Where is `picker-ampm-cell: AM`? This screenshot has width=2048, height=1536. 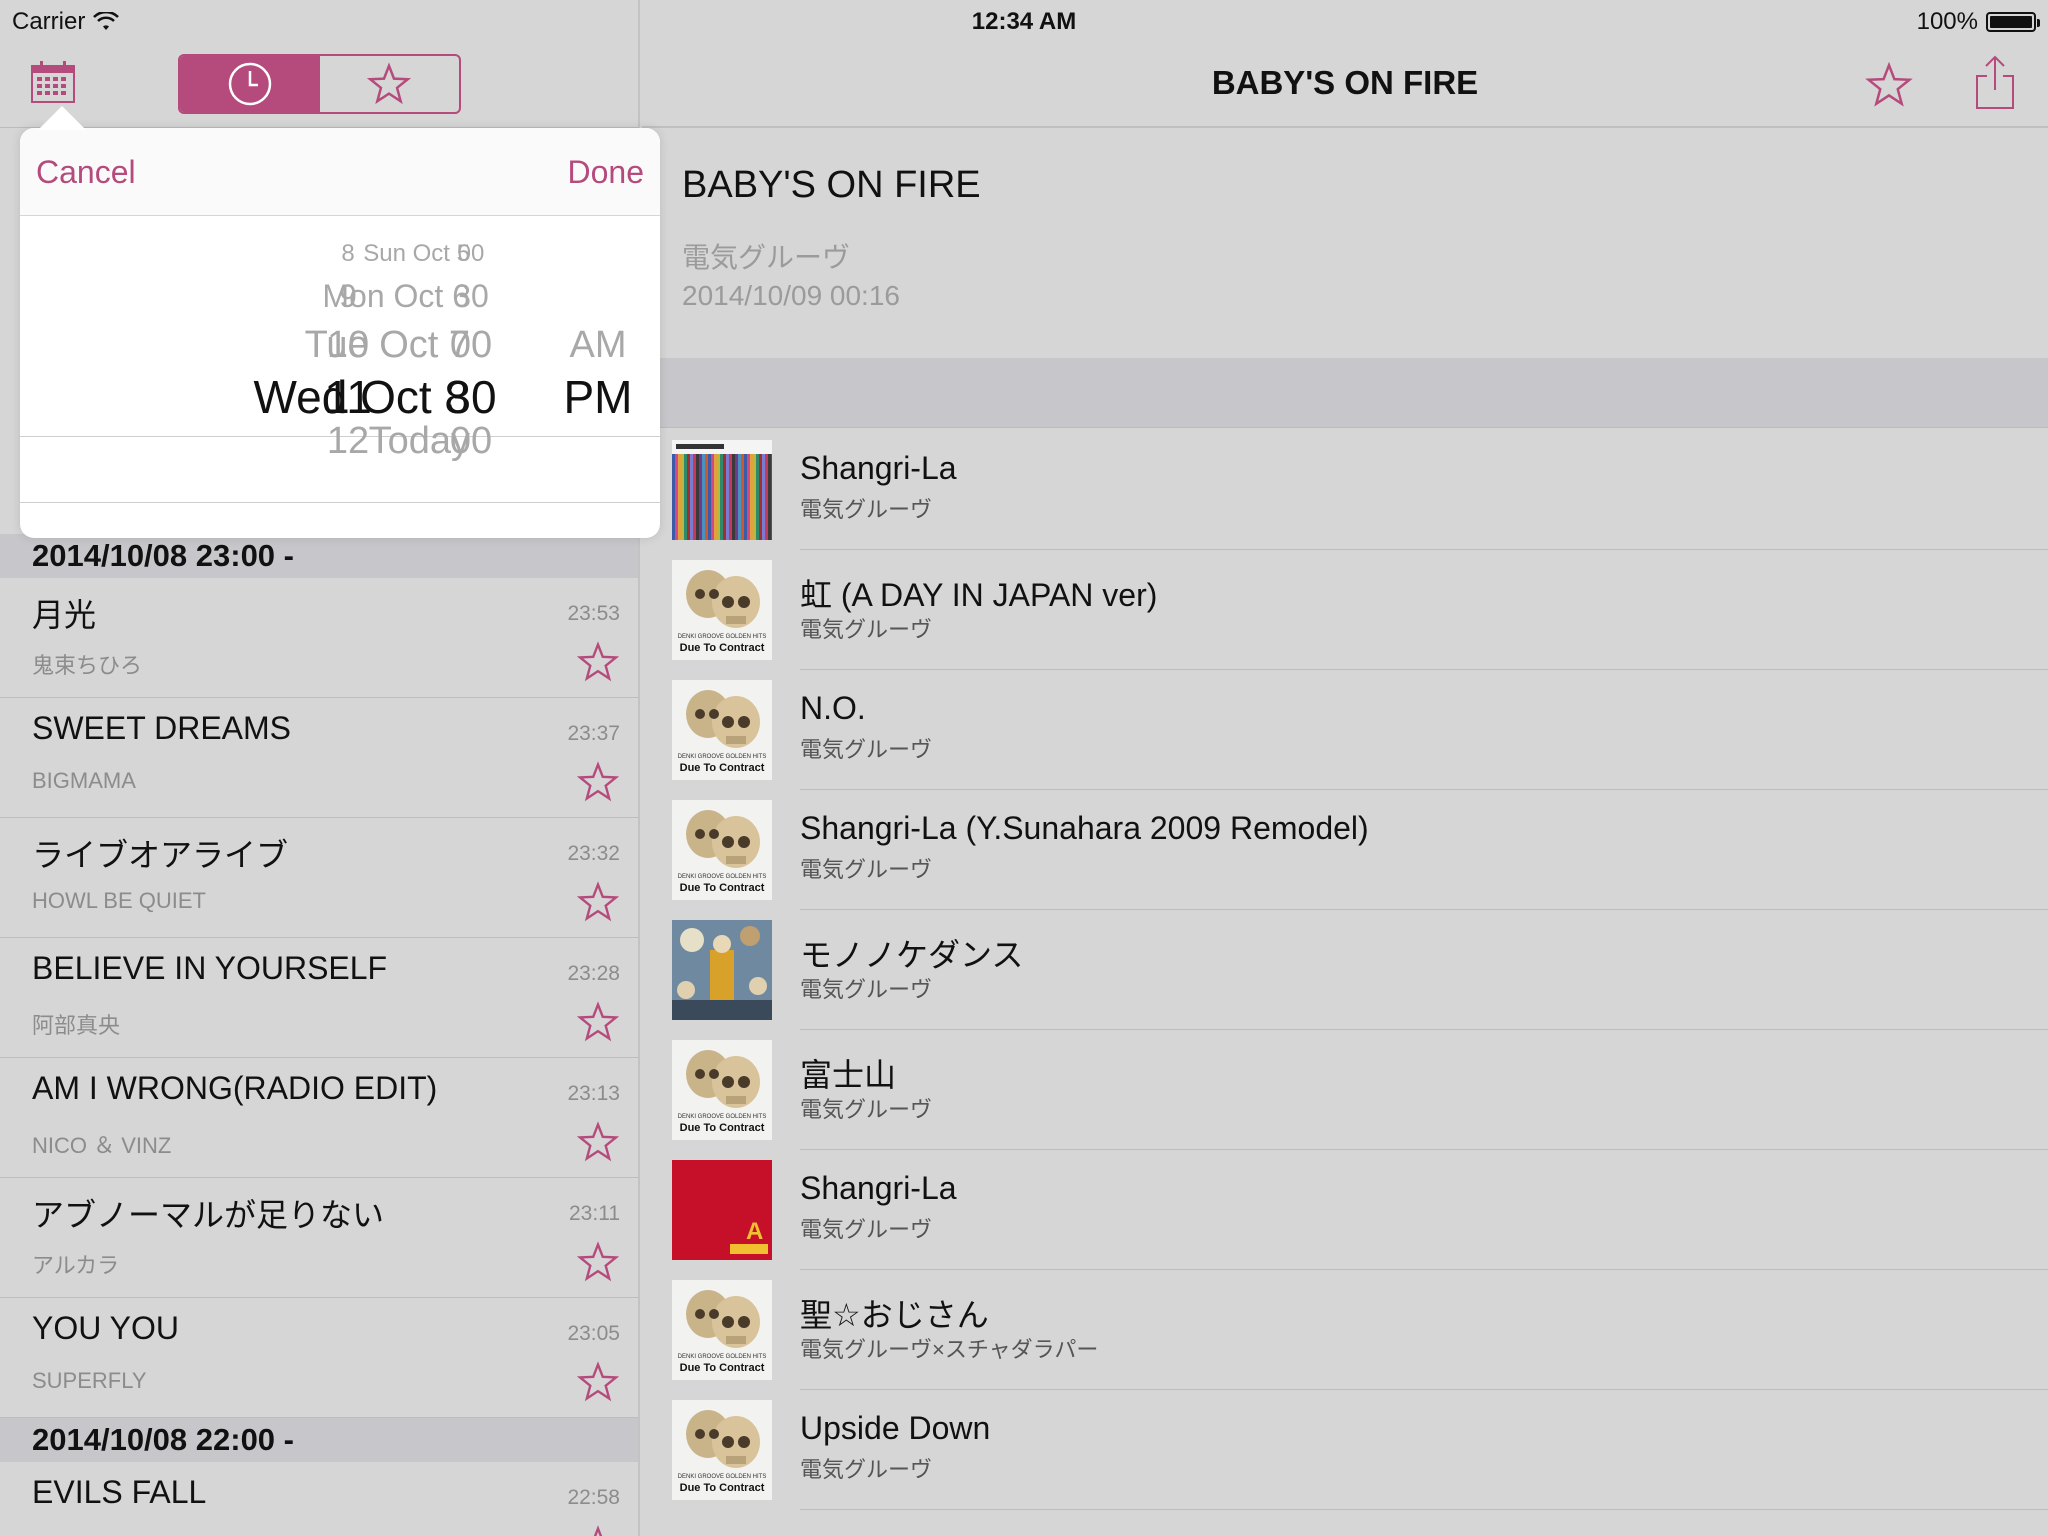 picker-ampm-cell: AM is located at coordinates (598, 345).